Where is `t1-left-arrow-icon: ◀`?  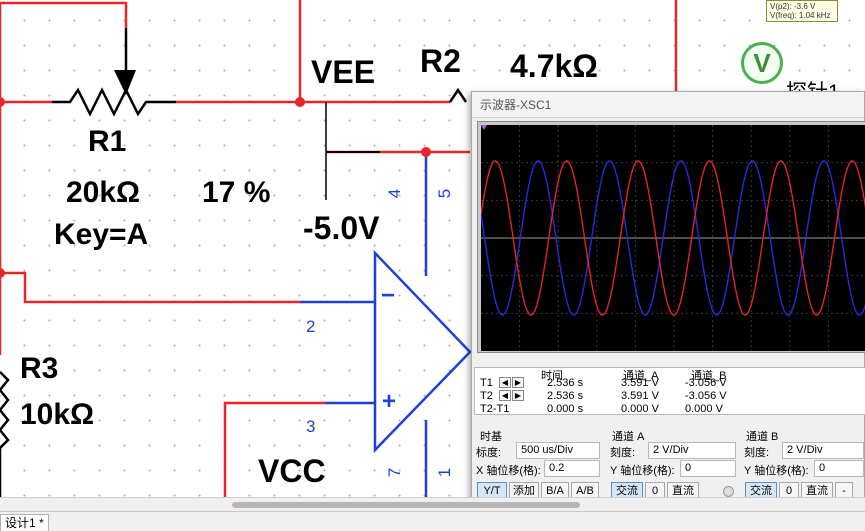 t1-left-arrow-icon: ◀ is located at coordinates (505, 382).